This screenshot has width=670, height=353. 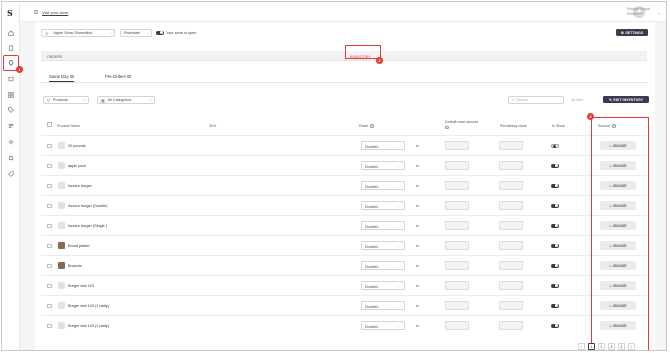 What do you see at coordinates (126, 100) in the screenshot?
I see `categories-filter-select: ▦ All Categories ⌄` at bounding box center [126, 100].